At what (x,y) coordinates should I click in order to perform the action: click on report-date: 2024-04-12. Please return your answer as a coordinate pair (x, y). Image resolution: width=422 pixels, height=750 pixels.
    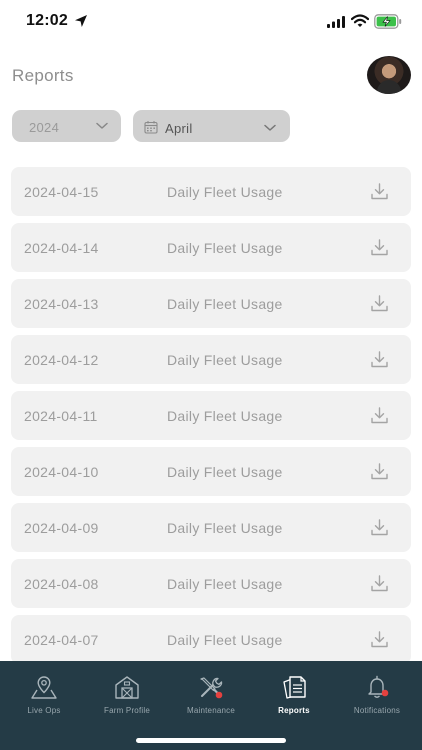
    Looking at the image, I should click on (61, 360).